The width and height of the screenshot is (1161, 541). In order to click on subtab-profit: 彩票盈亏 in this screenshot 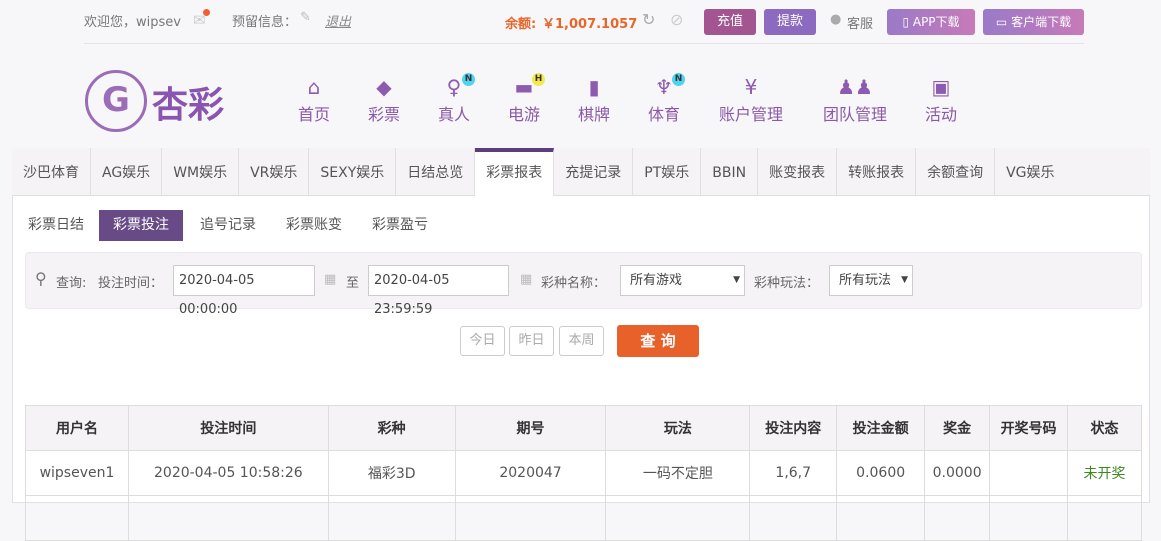, I will do `click(400, 225)`.